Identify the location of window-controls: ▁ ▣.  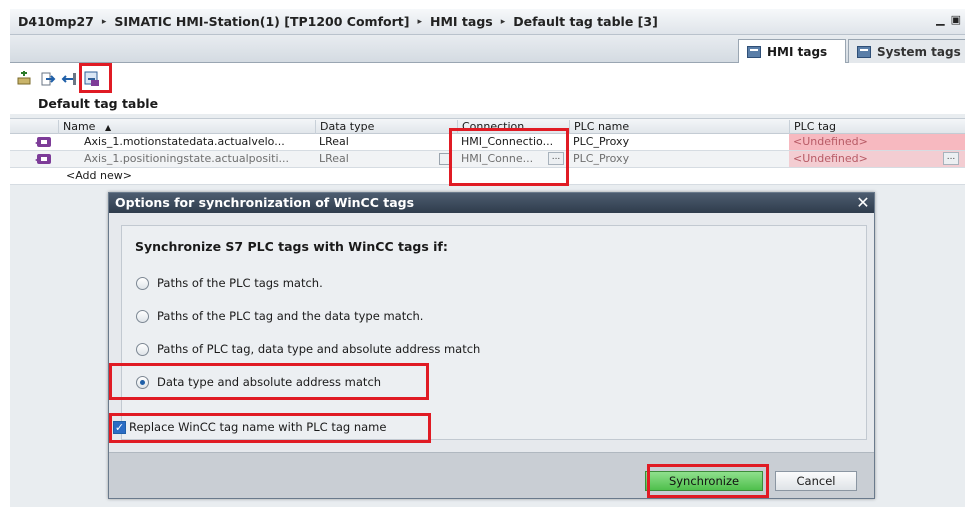
(948, 19).